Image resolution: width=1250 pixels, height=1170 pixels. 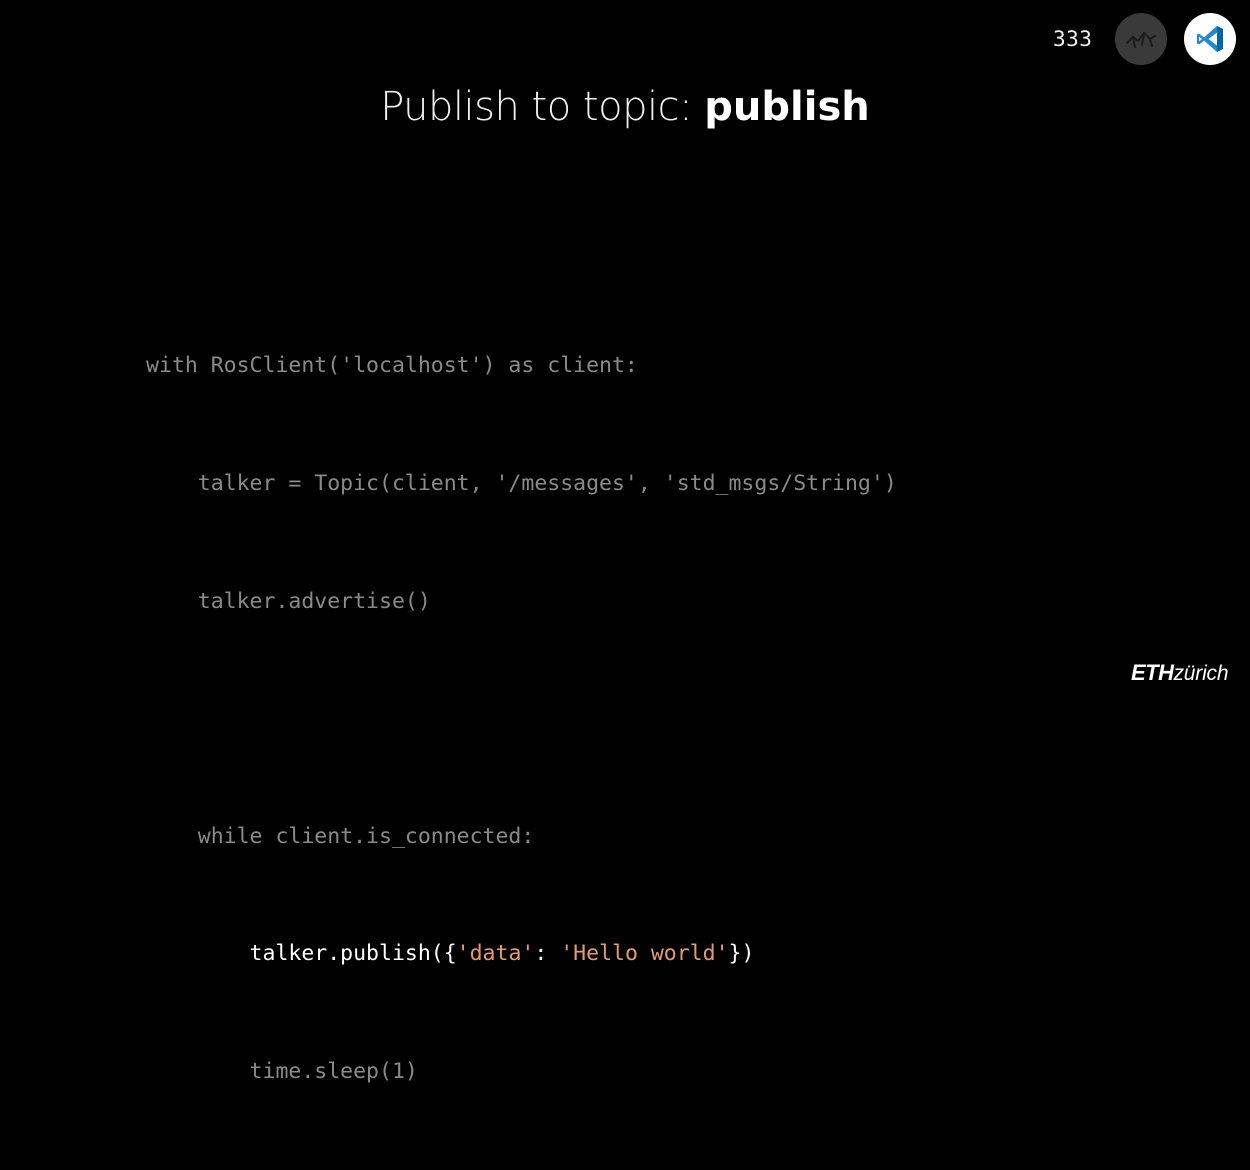 I want to click on page-number: 333, so click(x=1073, y=39).